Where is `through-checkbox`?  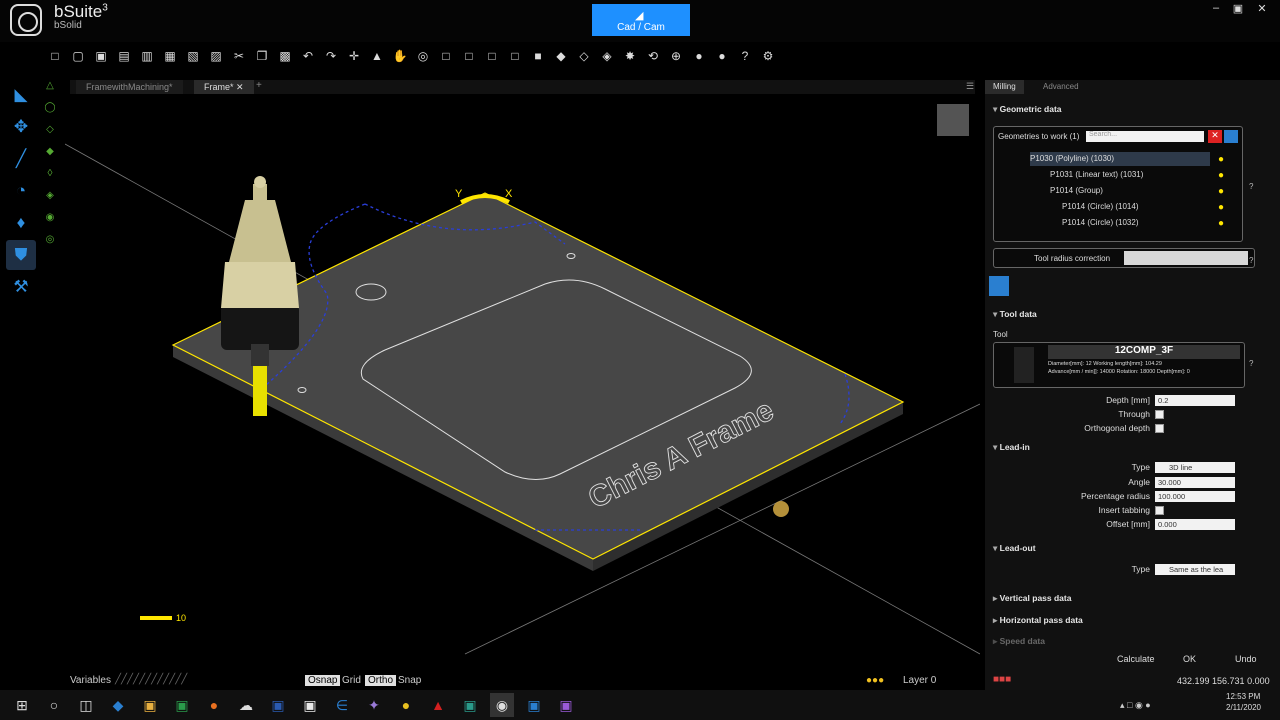
through-checkbox is located at coordinates (1159, 414).